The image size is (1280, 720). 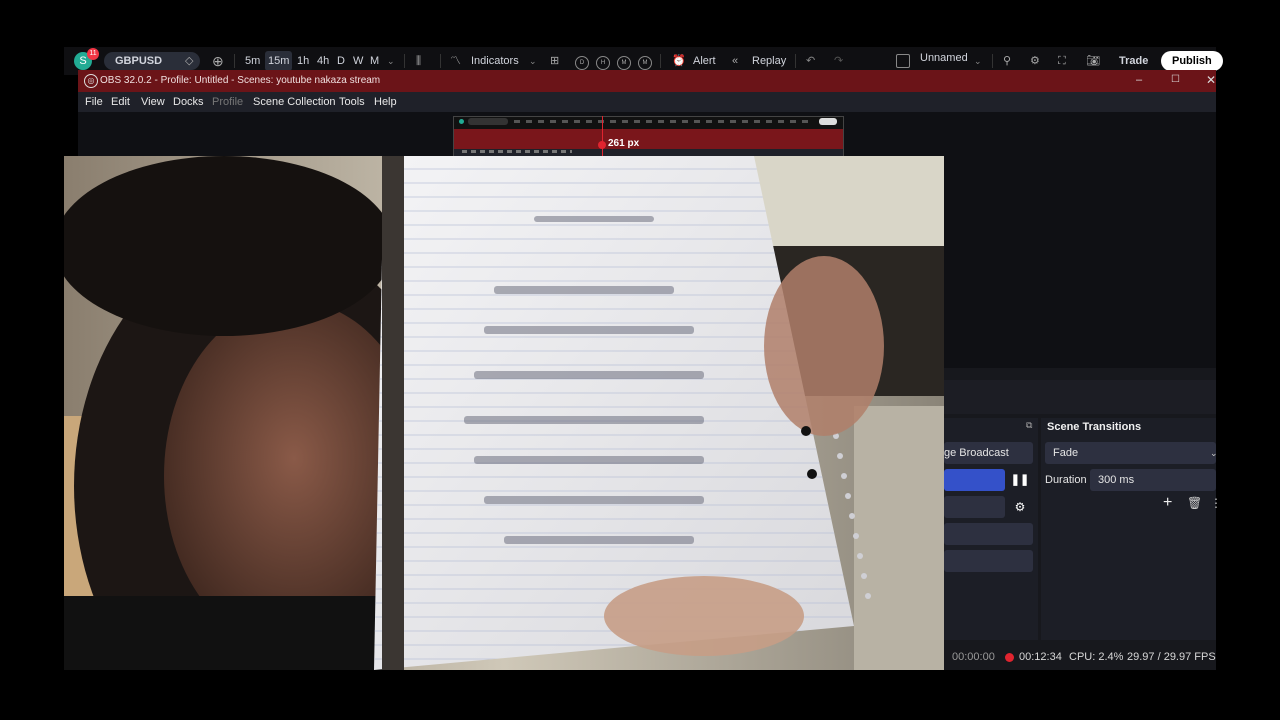 I want to click on measure-handle, so click(x=602, y=145).